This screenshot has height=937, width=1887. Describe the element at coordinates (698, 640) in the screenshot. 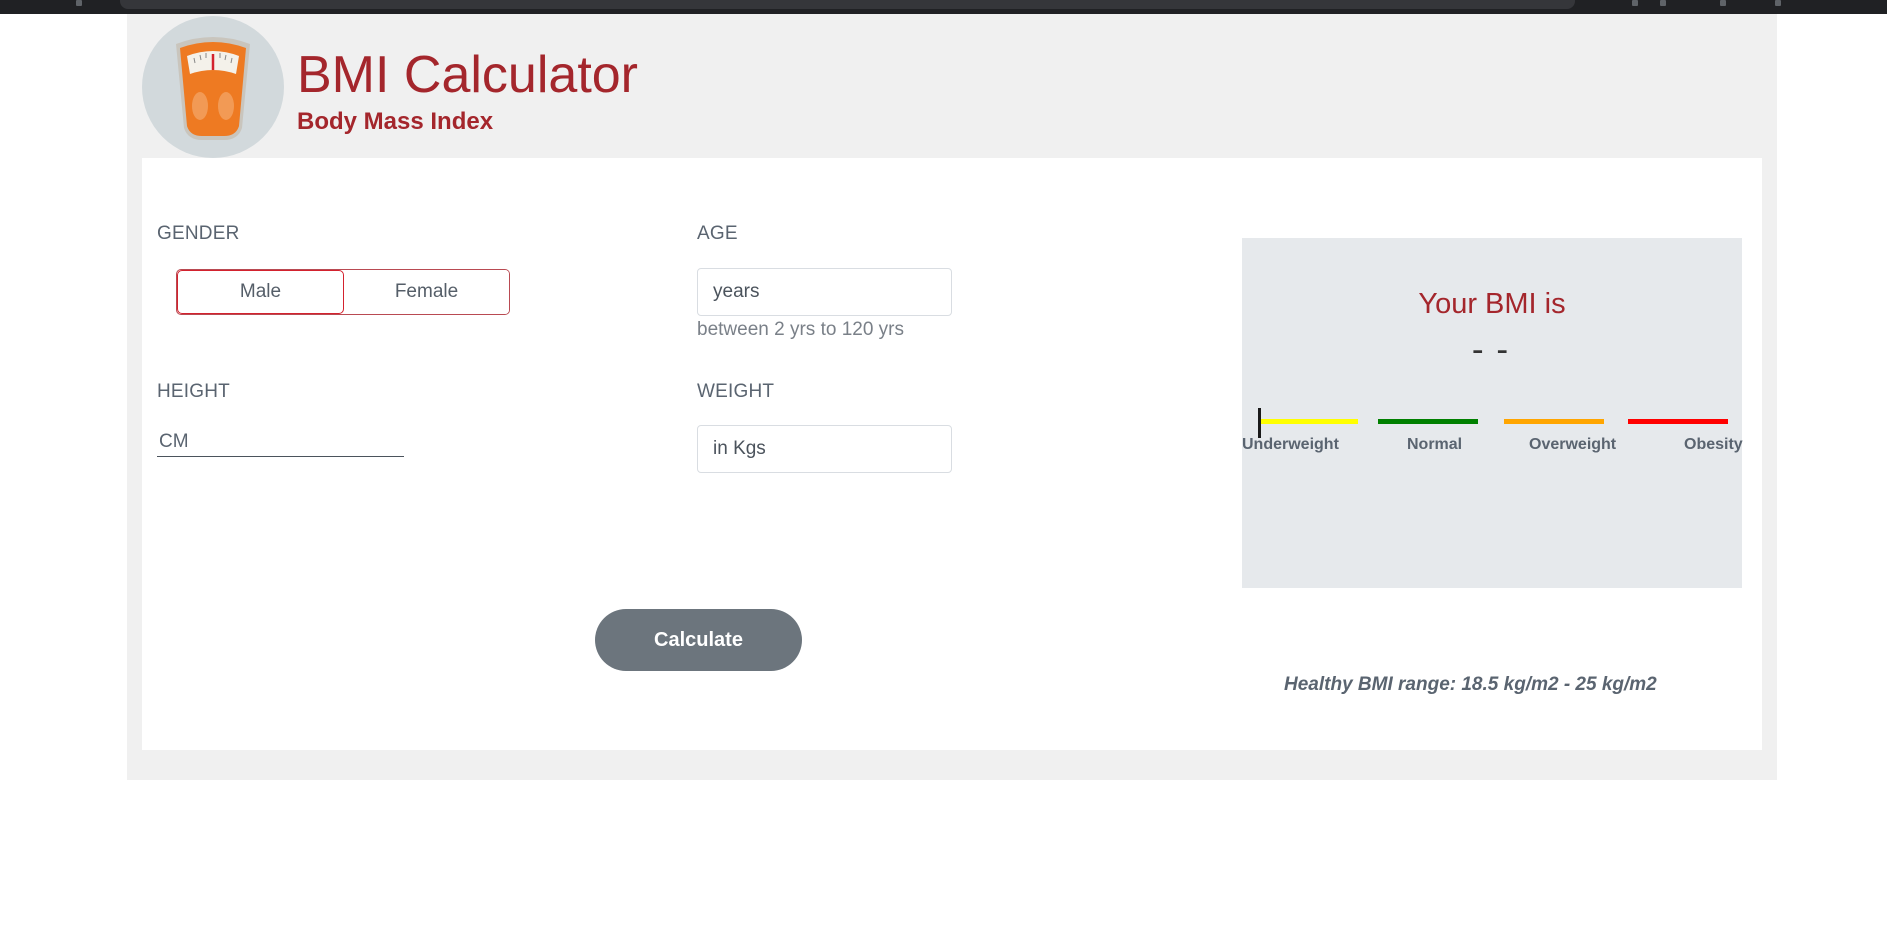

I see `calculate-button: Calculate` at that location.